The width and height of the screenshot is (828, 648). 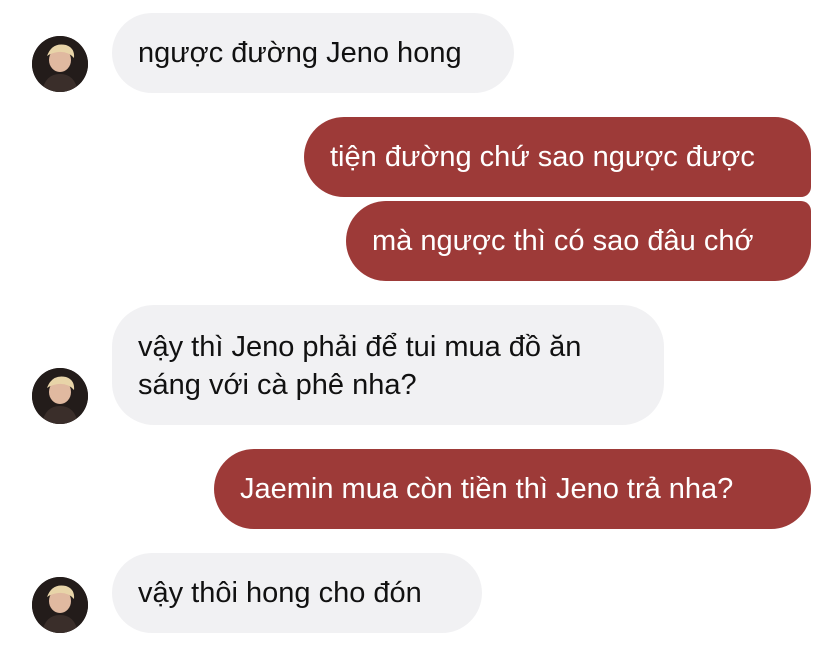 What do you see at coordinates (563, 241) in the screenshot?
I see `message-text: mà ngược thì có sao đâu chớ` at bounding box center [563, 241].